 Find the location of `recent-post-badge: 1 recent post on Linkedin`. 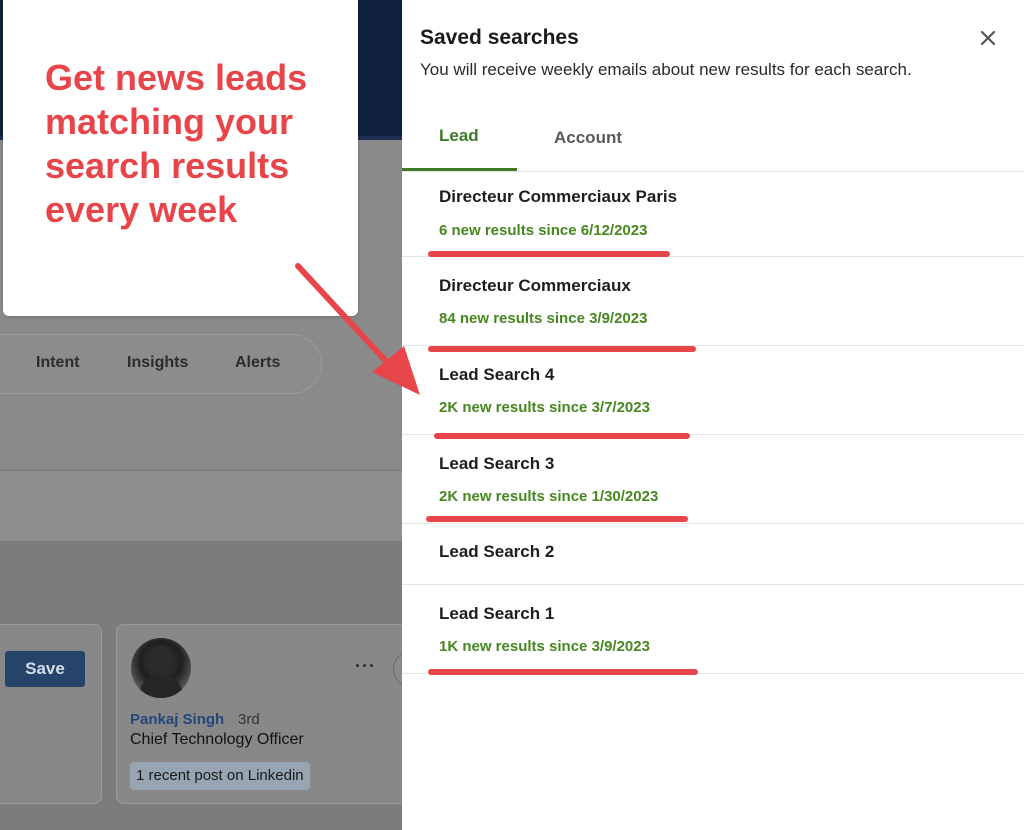

recent-post-badge: 1 recent post on Linkedin is located at coordinates (220, 776).